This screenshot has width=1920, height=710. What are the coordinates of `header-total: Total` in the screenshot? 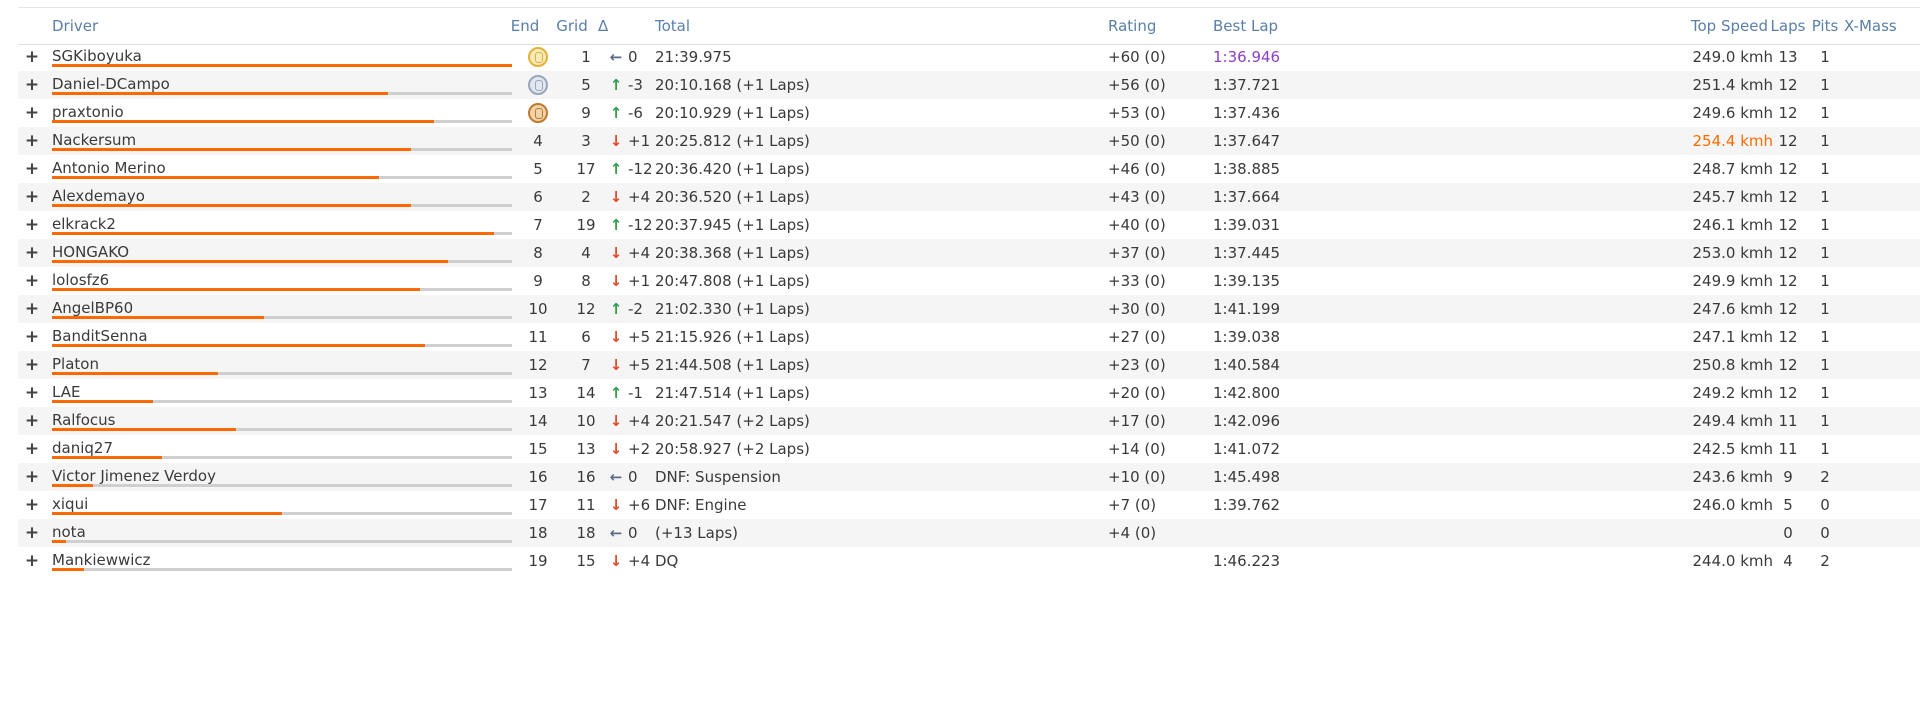 It's located at (865, 26).